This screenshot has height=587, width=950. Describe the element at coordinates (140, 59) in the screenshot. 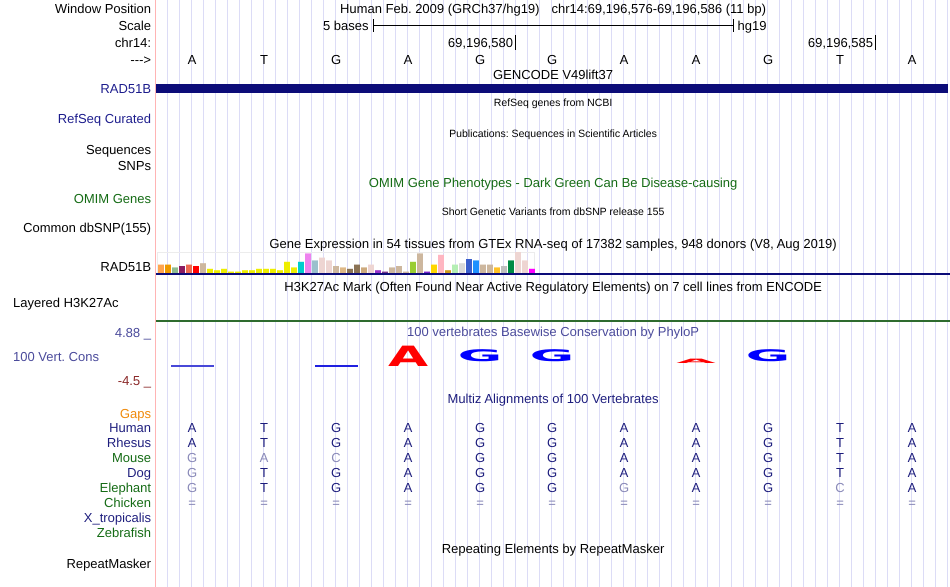

I see `track-label: --->` at that location.